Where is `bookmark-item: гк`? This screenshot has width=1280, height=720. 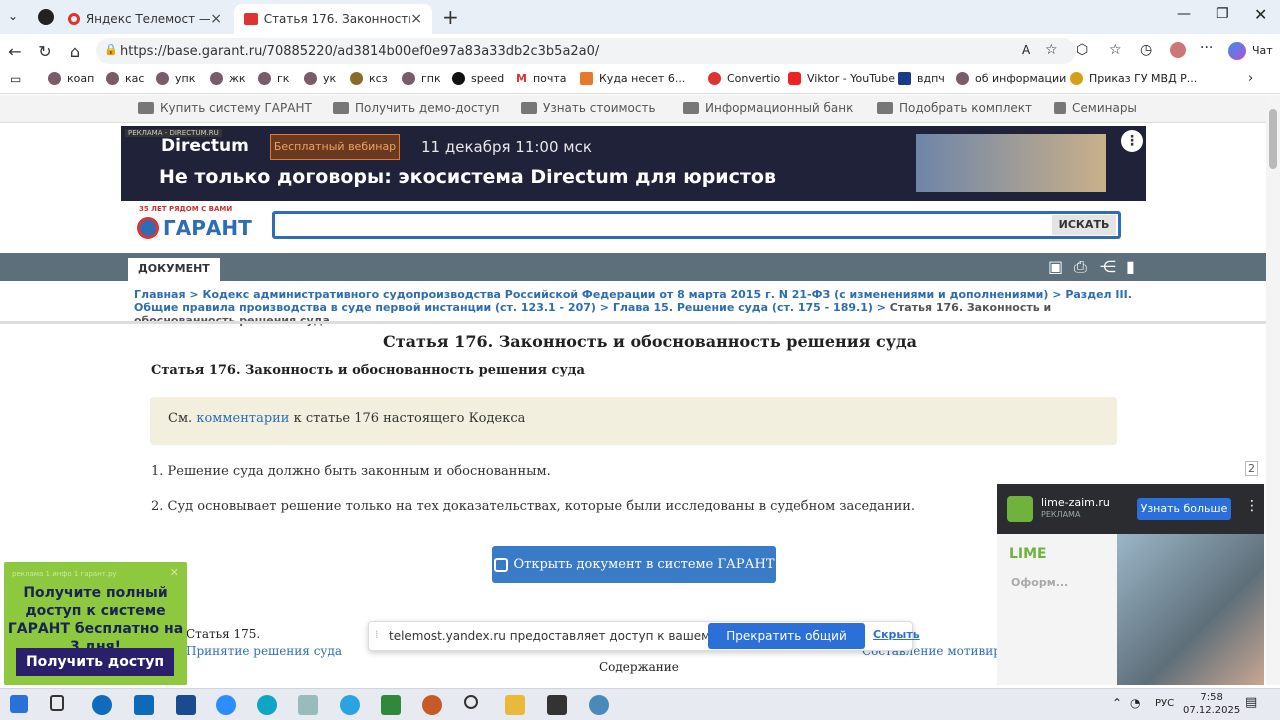 bookmark-item: гк is located at coordinates (273, 78).